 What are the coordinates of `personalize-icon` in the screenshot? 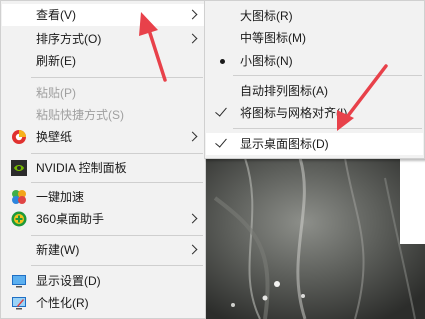 It's located at (19, 303).